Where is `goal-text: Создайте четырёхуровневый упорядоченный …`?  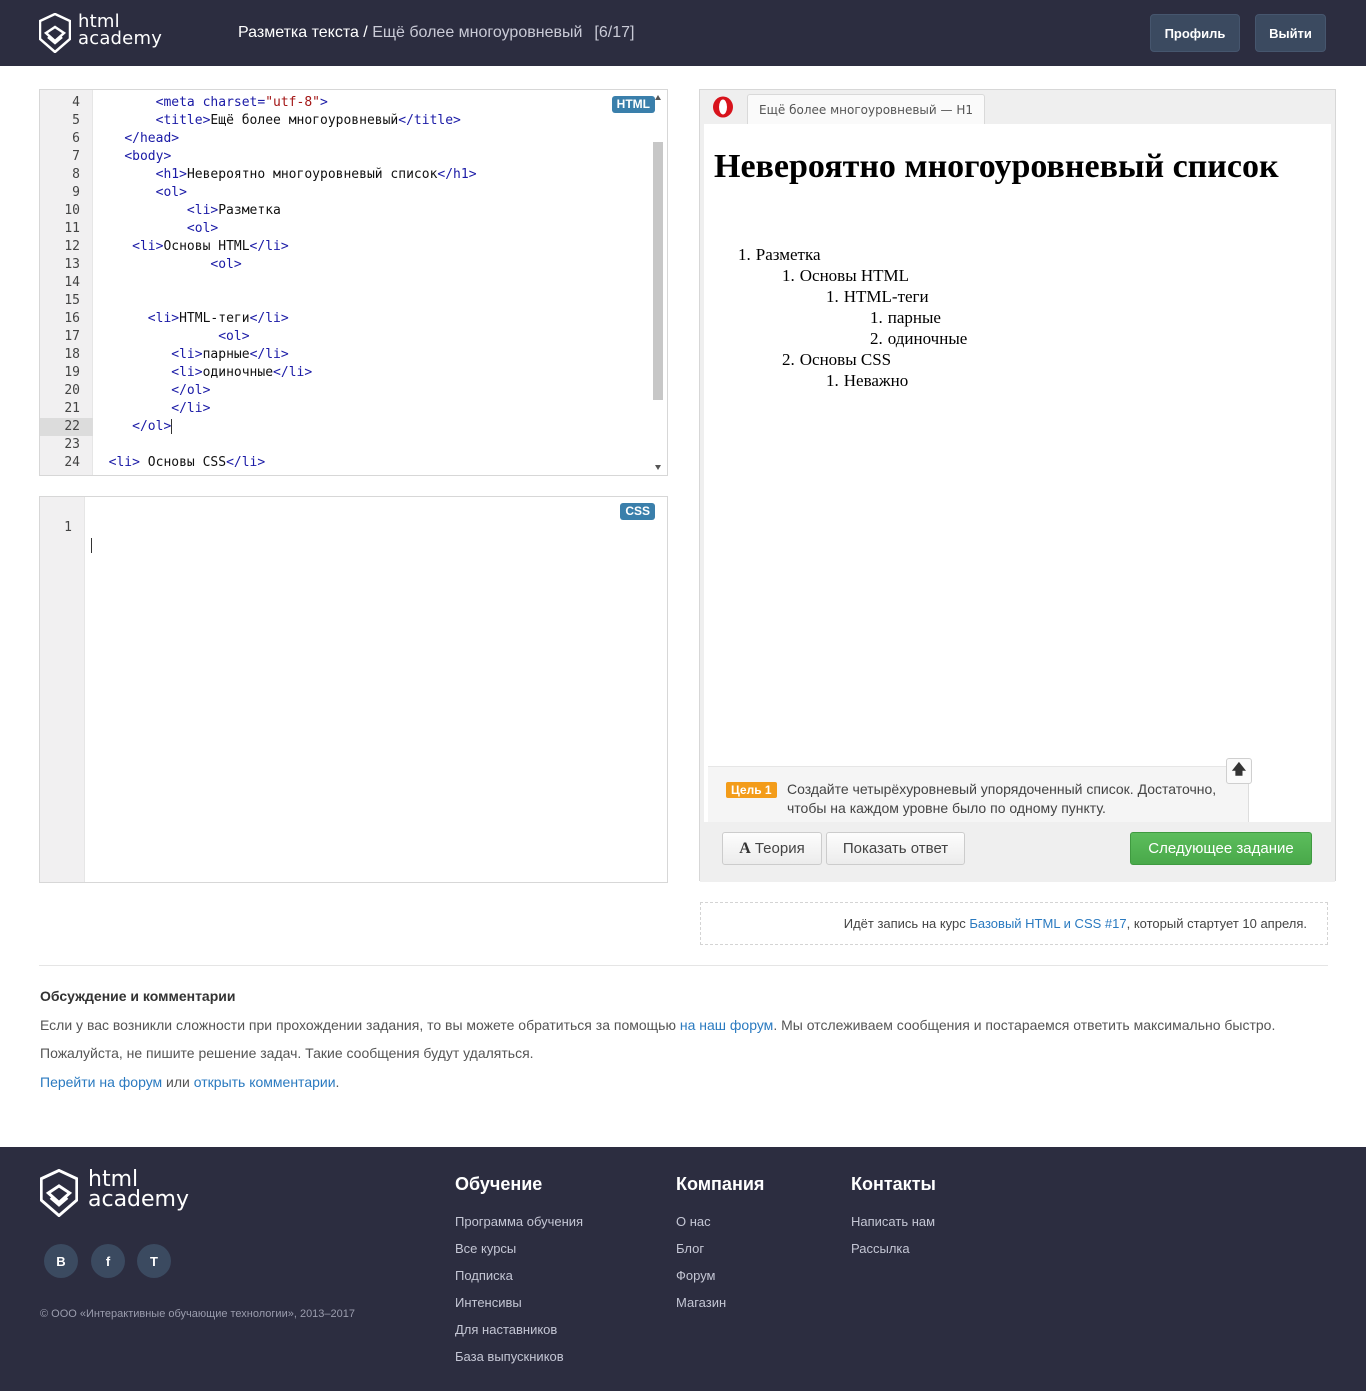
goal-text: Создайте четырёхуровневый упорядоченный … is located at coordinates (1002, 798).